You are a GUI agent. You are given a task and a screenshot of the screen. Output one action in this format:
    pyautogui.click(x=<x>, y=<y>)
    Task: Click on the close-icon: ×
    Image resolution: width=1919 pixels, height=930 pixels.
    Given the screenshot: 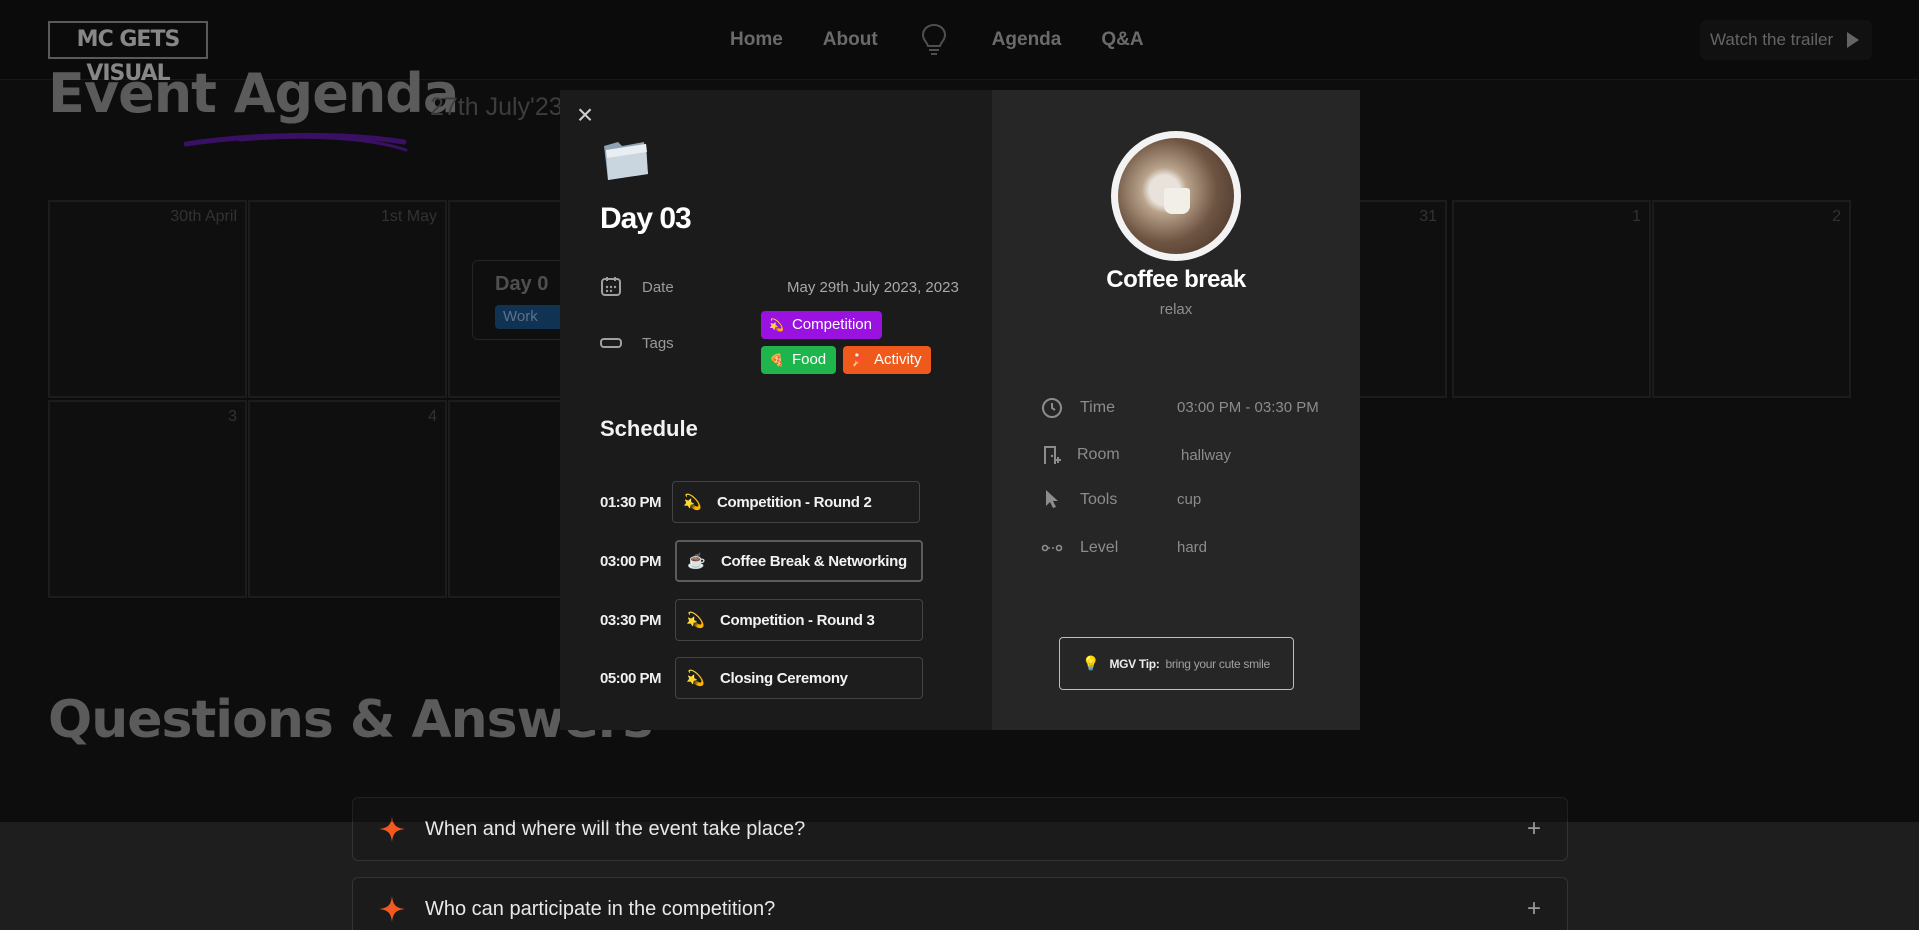 What is the action you would take?
    pyautogui.click(x=585, y=115)
    